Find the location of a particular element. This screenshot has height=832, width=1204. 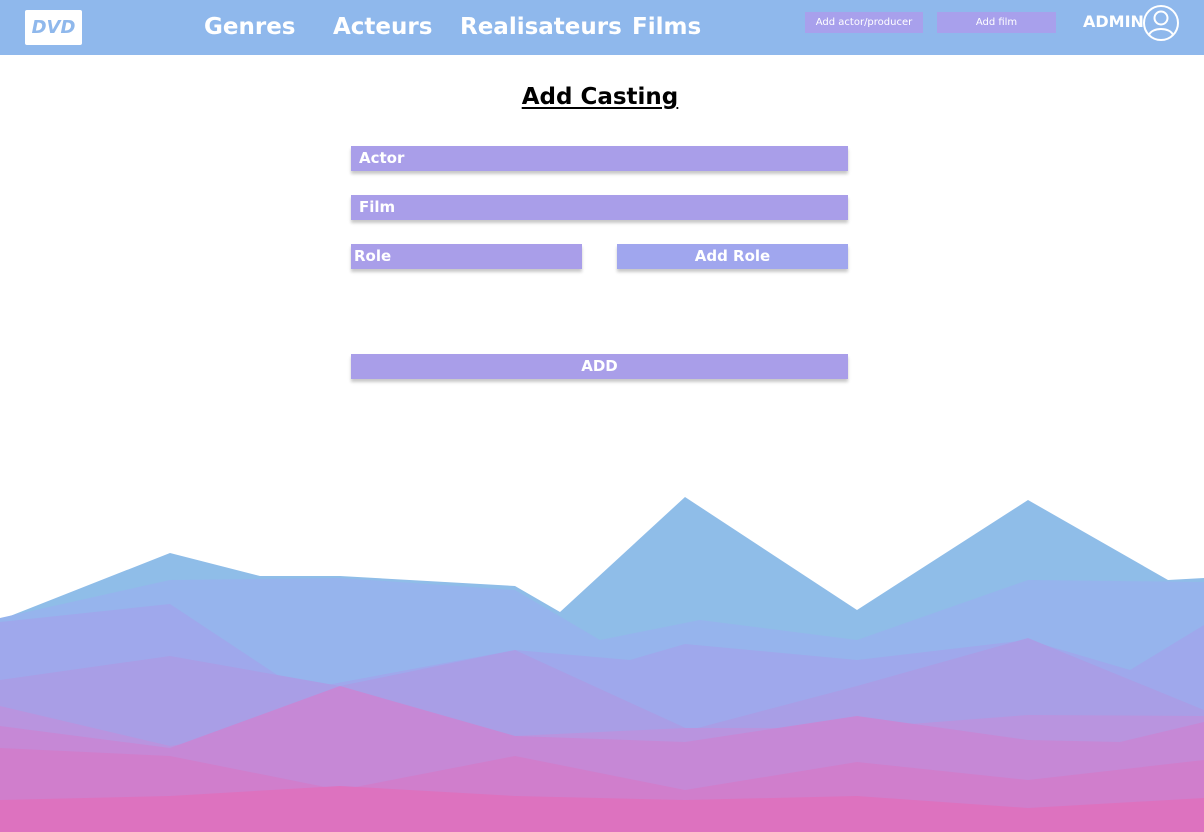

nav-link-realisateurs: Realisateurs is located at coordinates (541, 27).